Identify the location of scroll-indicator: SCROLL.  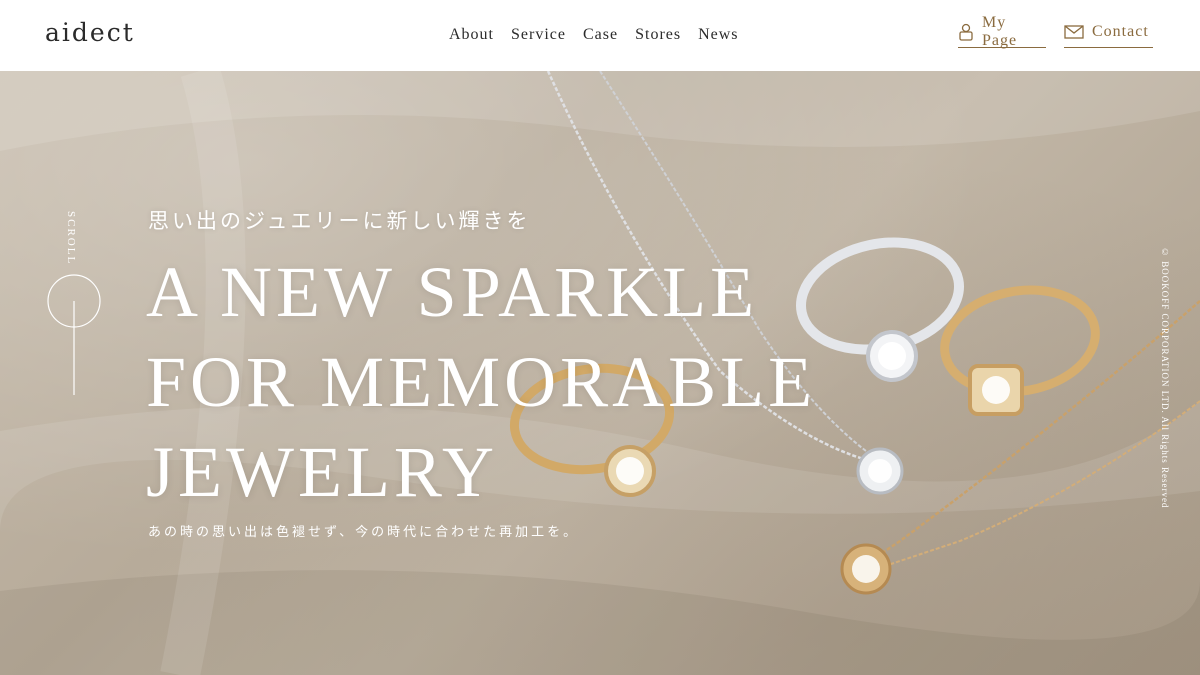
(74, 306).